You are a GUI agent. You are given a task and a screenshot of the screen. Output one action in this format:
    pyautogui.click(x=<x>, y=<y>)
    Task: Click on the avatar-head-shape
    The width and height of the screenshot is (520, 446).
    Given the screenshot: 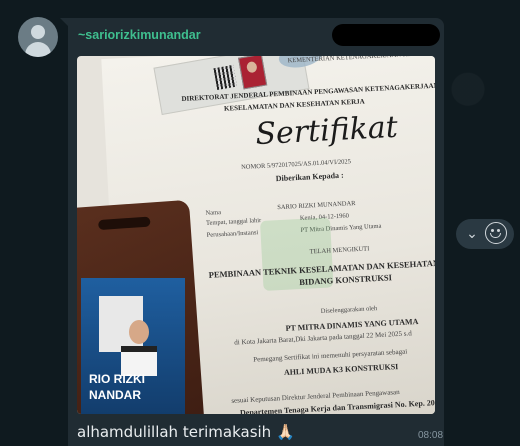 What is the action you would take?
    pyautogui.click(x=38, y=32)
    